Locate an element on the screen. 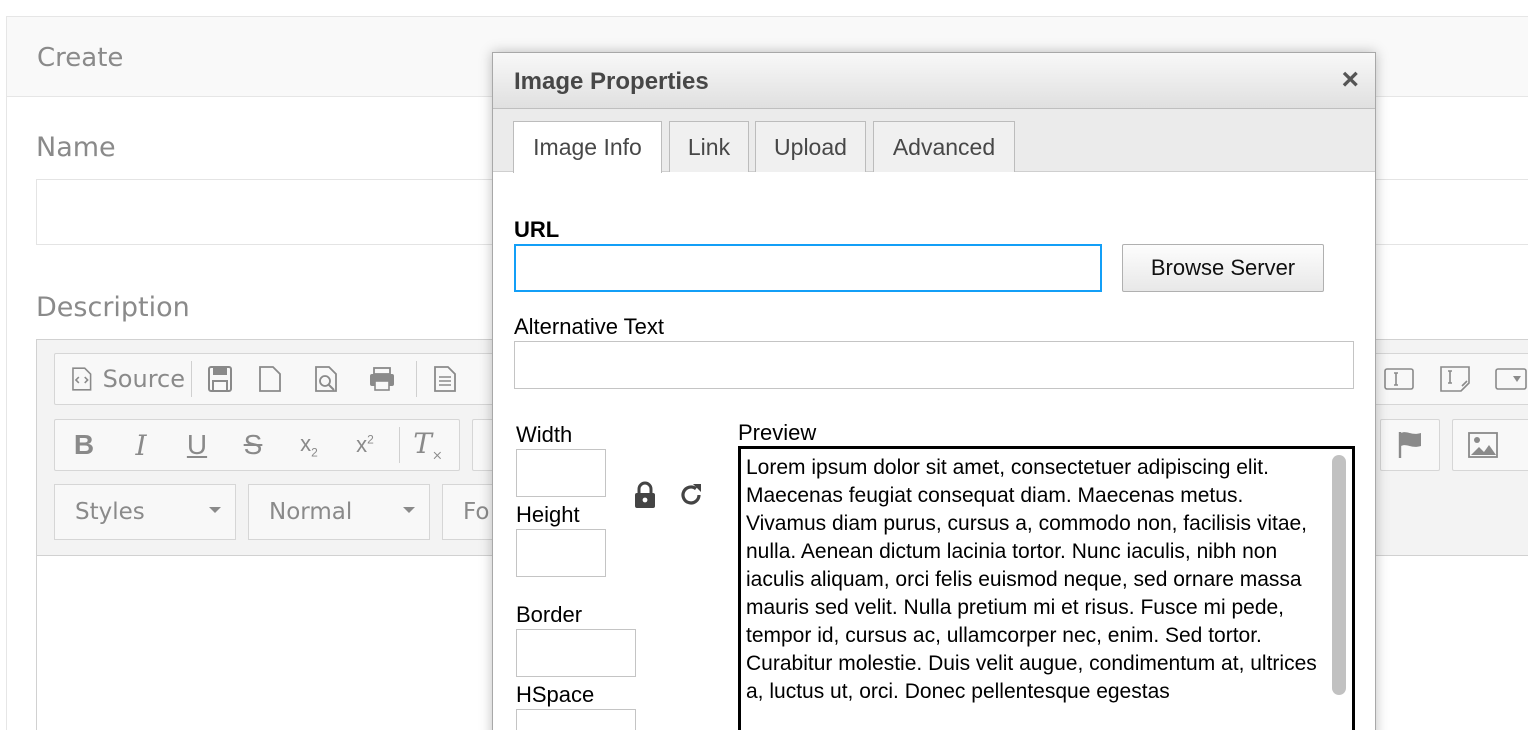 The width and height of the screenshot is (1528, 730). source-button: Source is located at coordinates (120, 379).